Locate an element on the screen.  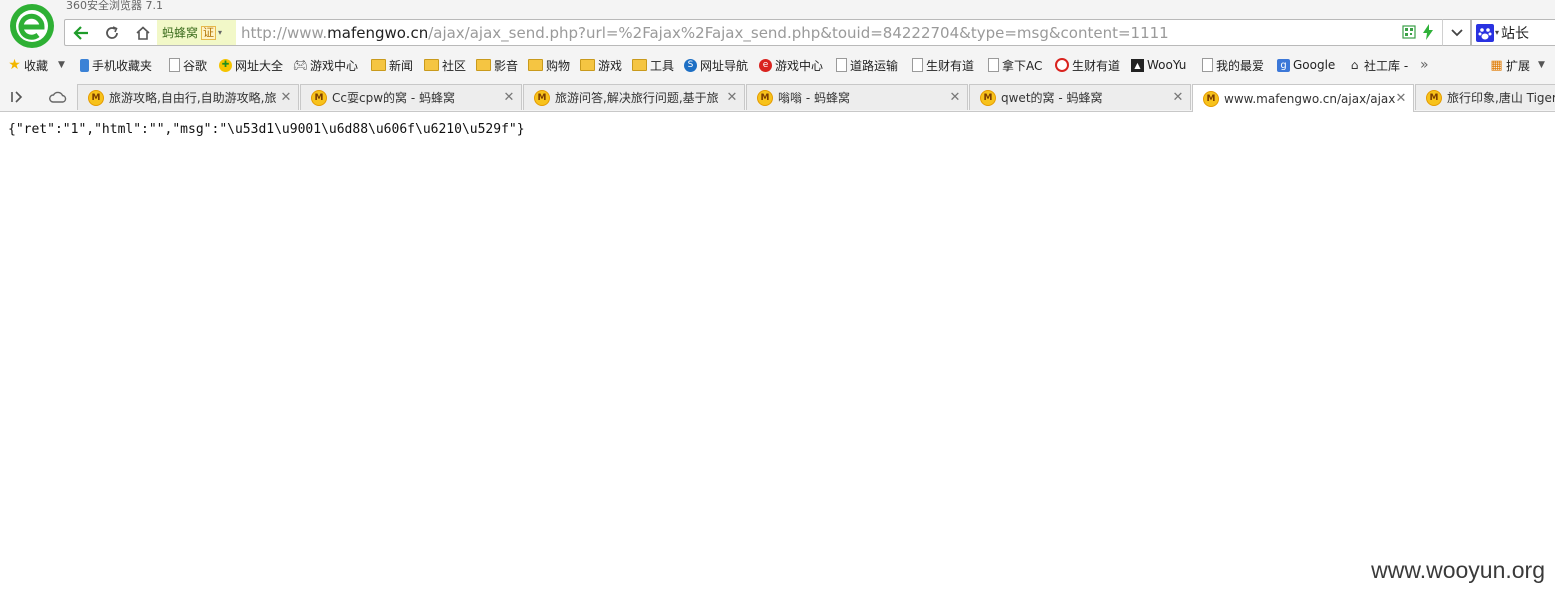
url-dropdown-button is located at coordinates (1456, 32).